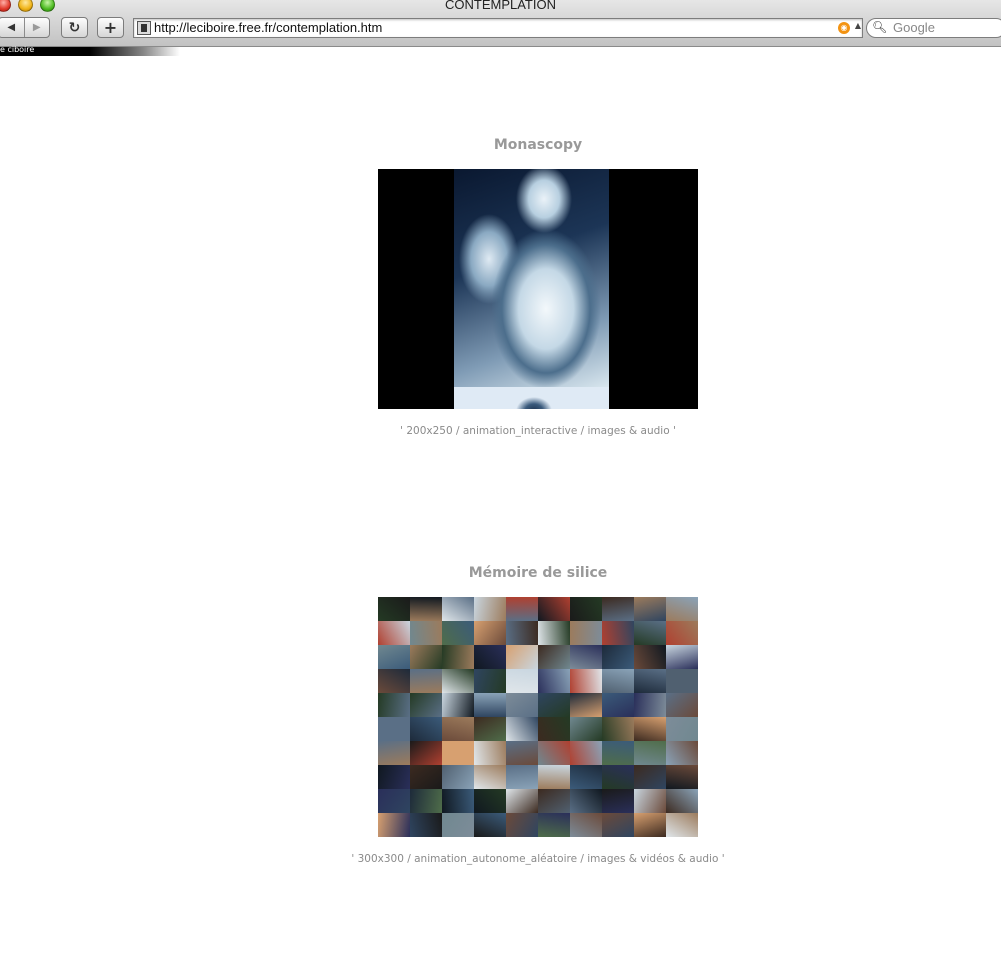  Describe the element at coordinates (144, 28) in the screenshot. I see `favicon-icon` at that location.